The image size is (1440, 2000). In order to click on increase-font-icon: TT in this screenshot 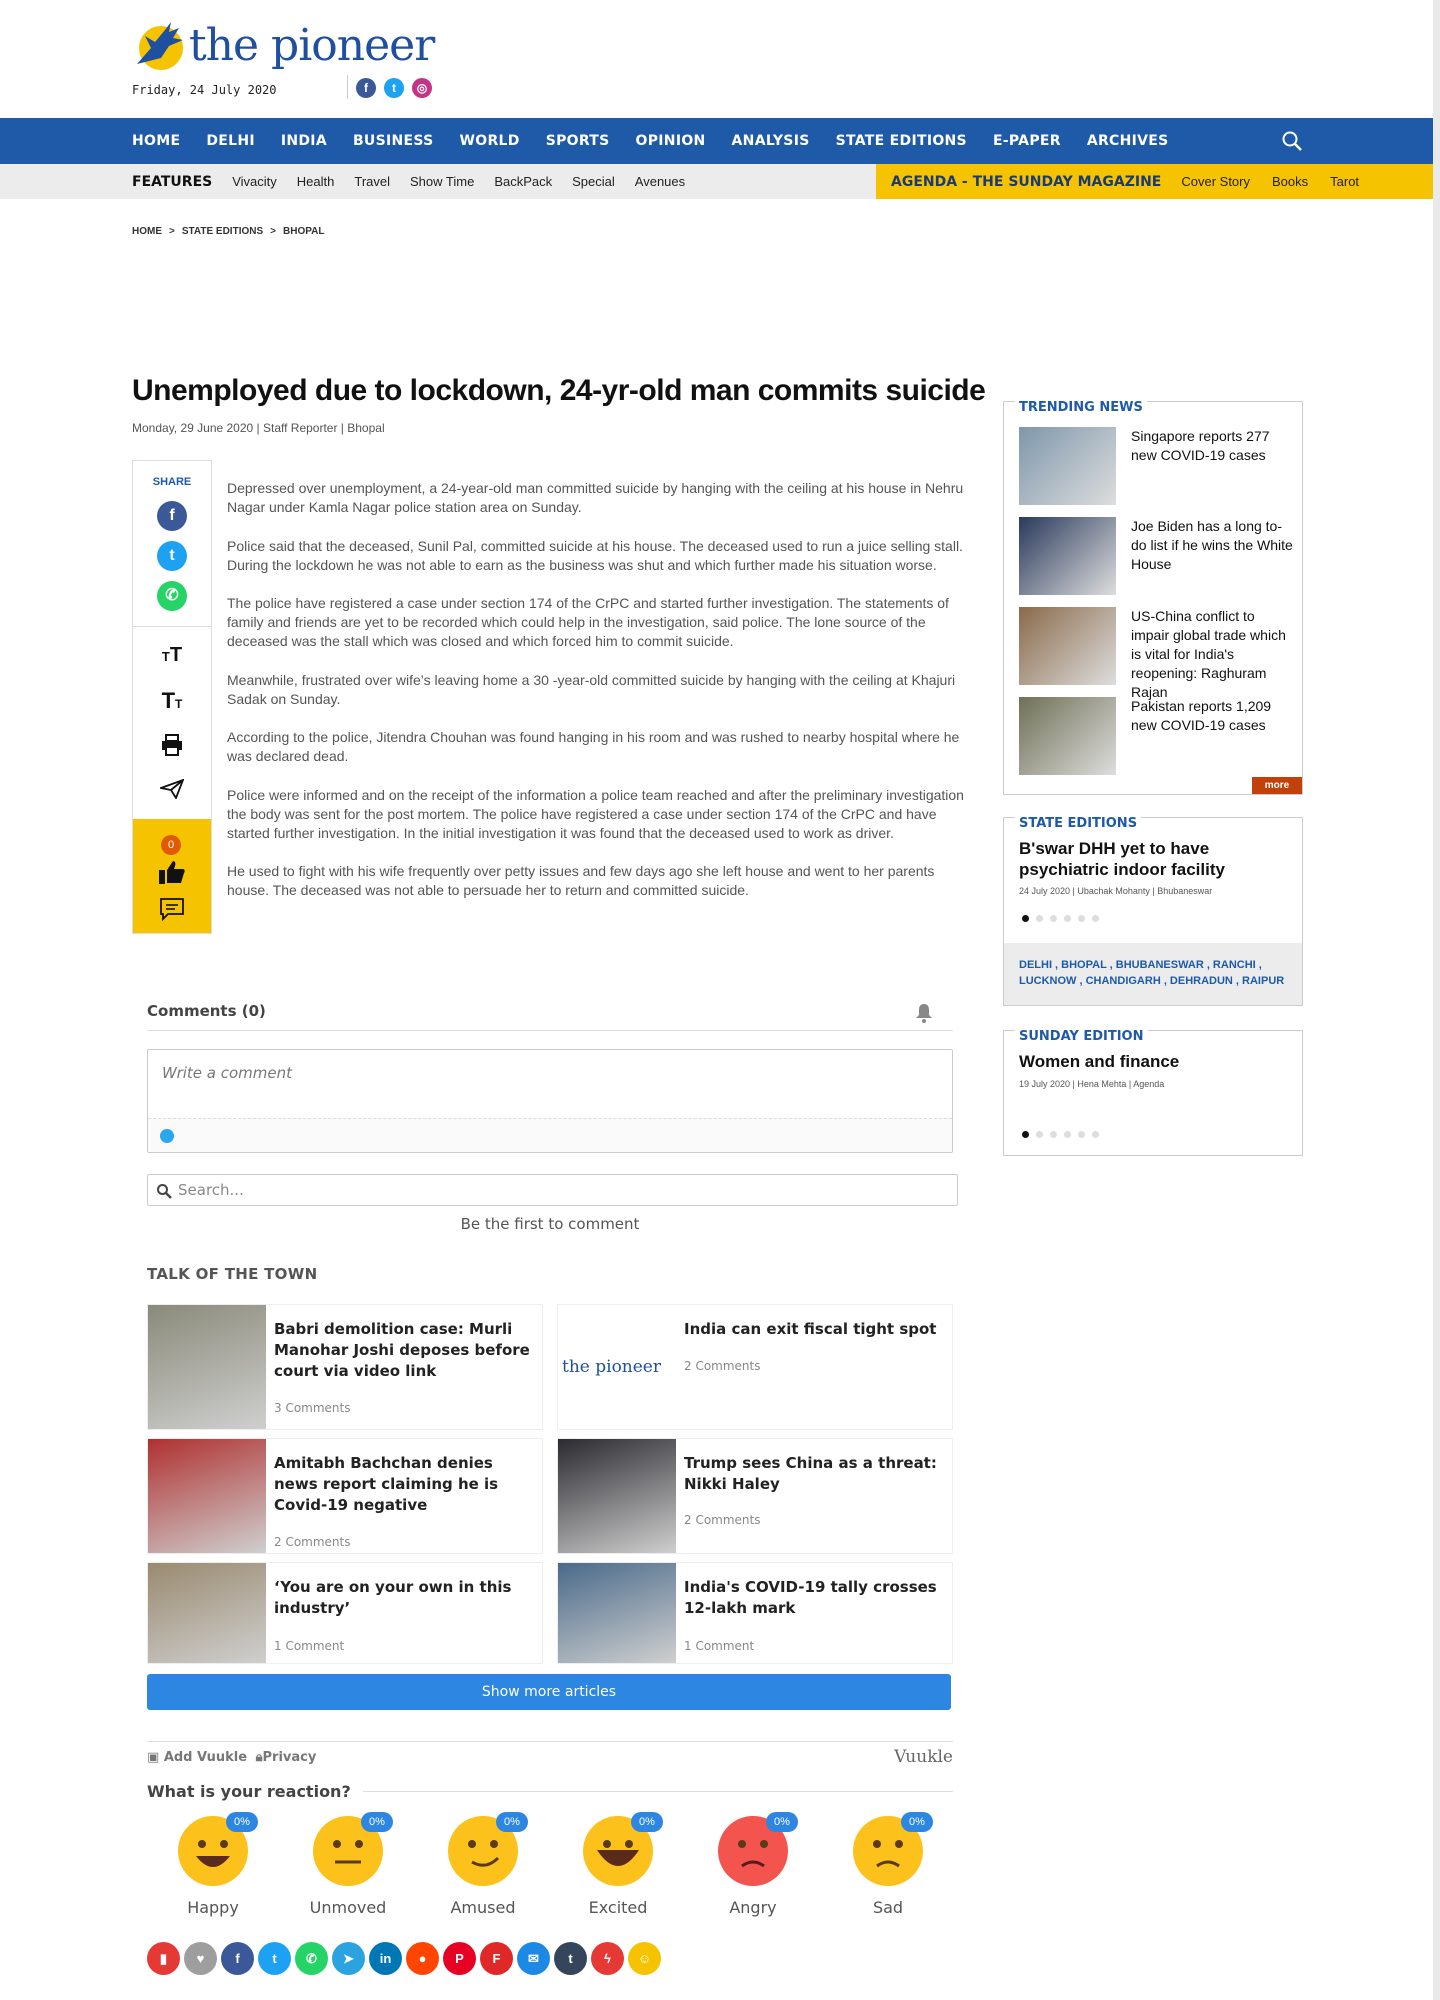, I will do `click(172, 655)`.